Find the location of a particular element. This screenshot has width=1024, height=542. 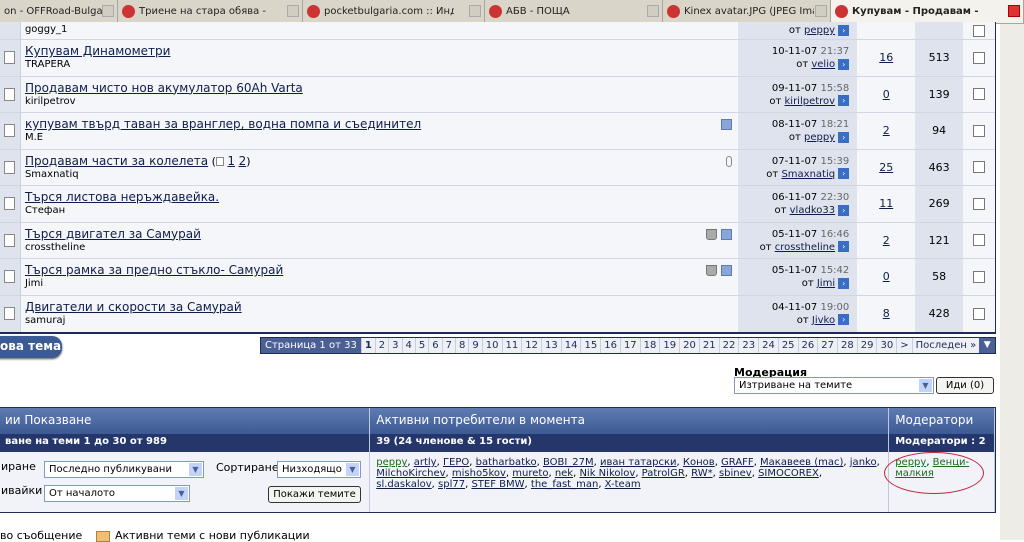

page-link: 6 is located at coordinates (434, 345).